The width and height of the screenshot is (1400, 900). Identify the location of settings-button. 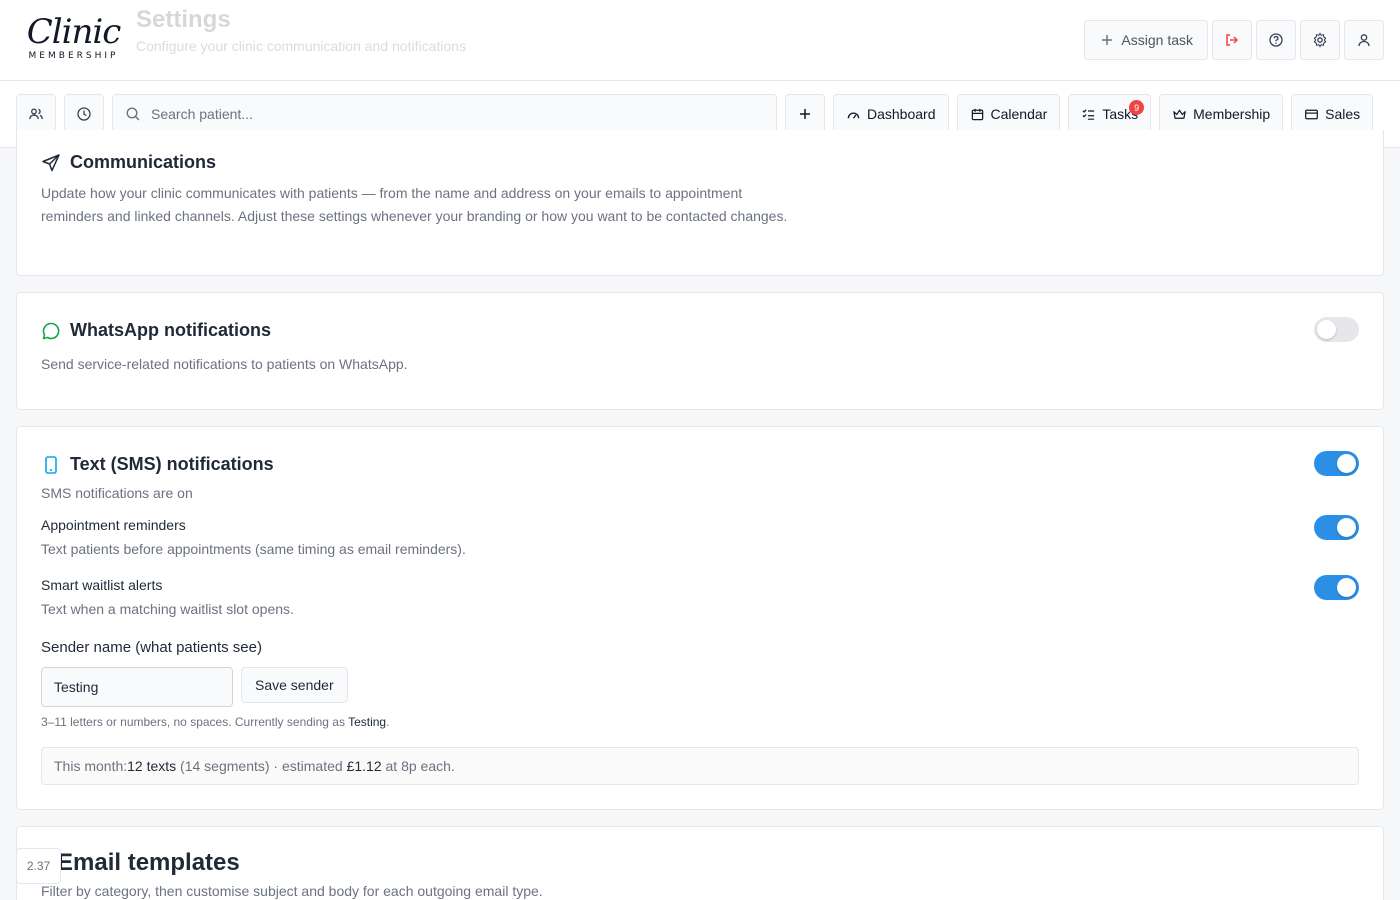
(1320, 40).